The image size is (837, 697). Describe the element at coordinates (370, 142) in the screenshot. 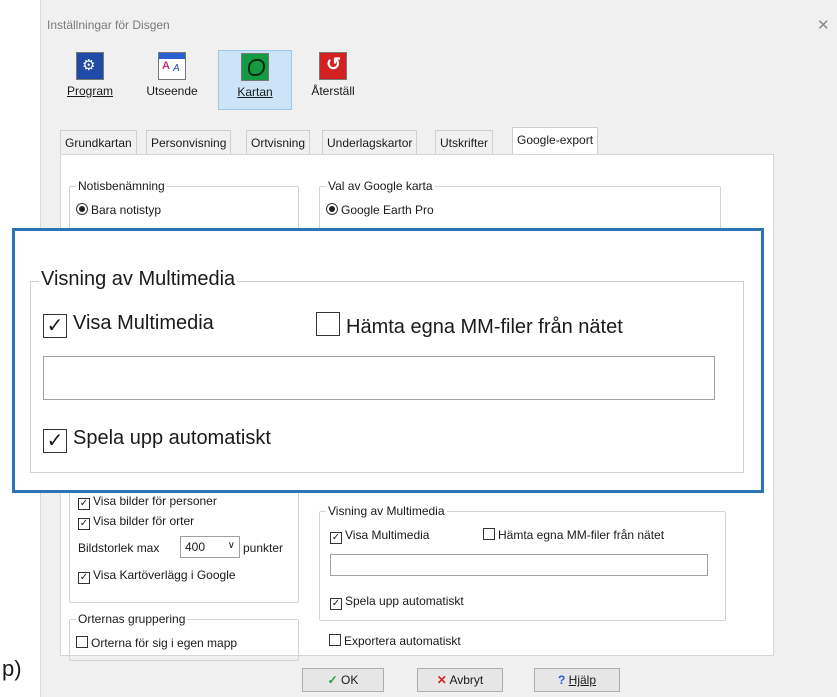

I see `tab-underlagskartor: Underlagskartor` at that location.